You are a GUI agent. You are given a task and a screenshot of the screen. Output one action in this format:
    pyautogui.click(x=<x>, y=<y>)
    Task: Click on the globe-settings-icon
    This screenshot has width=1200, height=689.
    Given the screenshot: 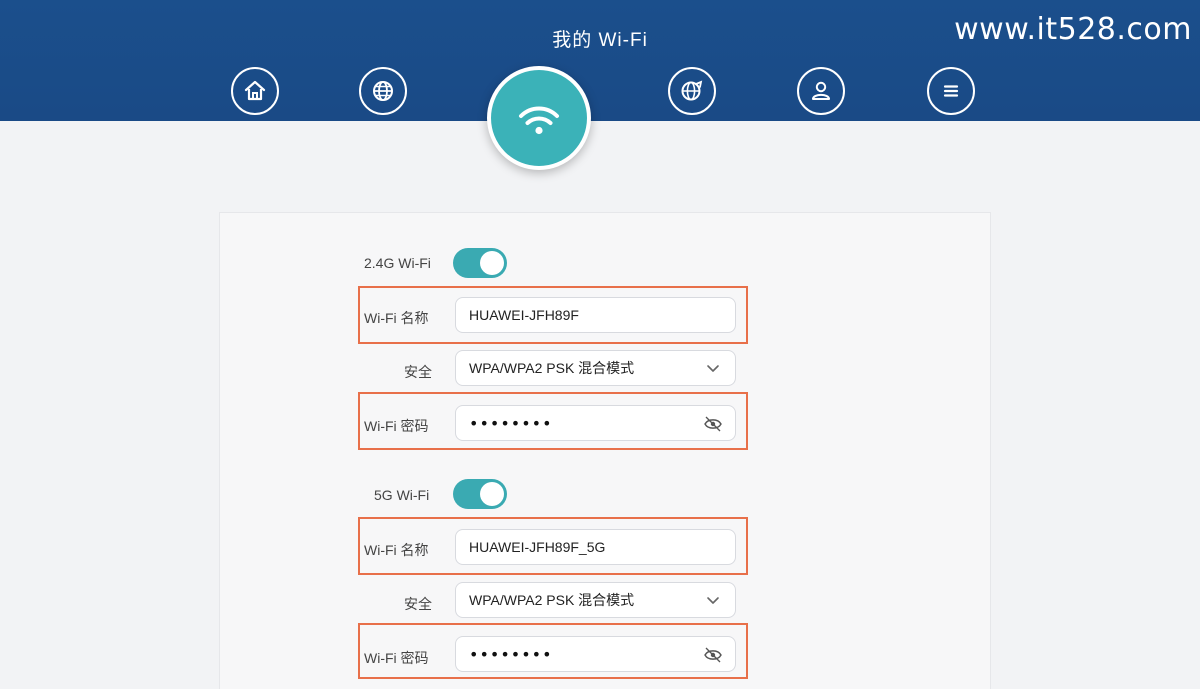 What is the action you would take?
    pyautogui.click(x=692, y=90)
    